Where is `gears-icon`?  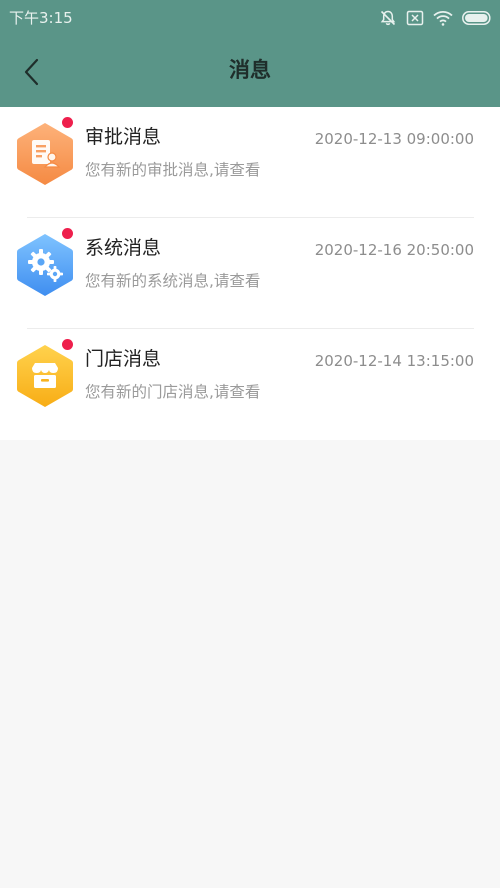 gears-icon is located at coordinates (45, 265).